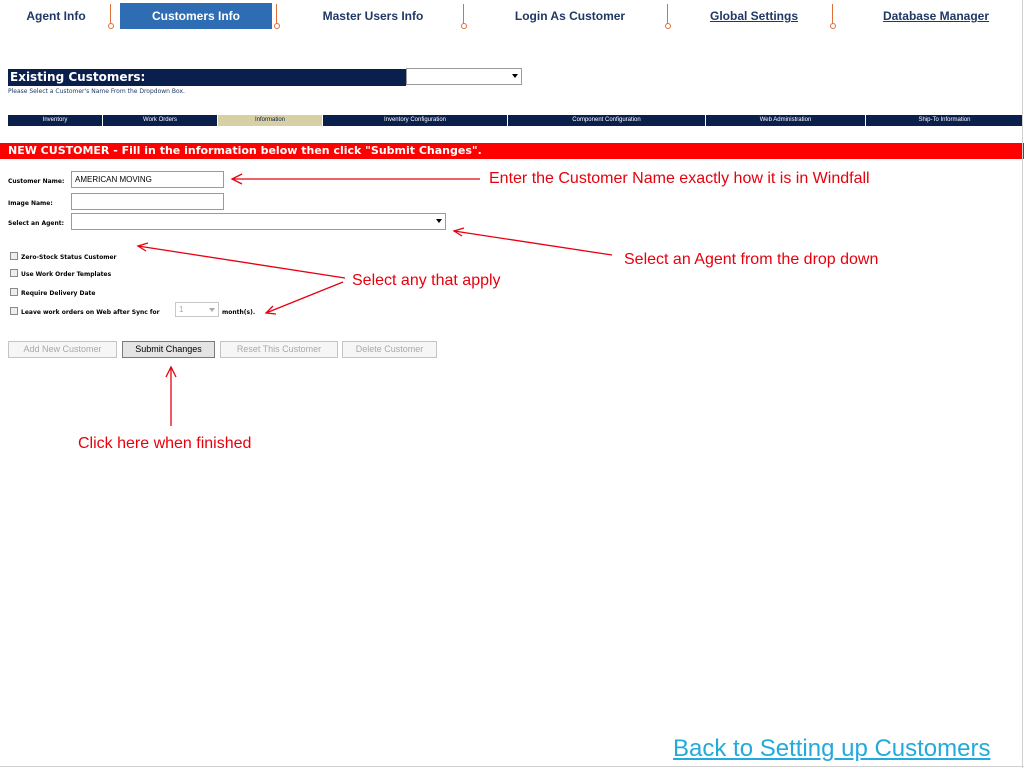  I want to click on arrow-checkboxes-top, so click(241, 262).